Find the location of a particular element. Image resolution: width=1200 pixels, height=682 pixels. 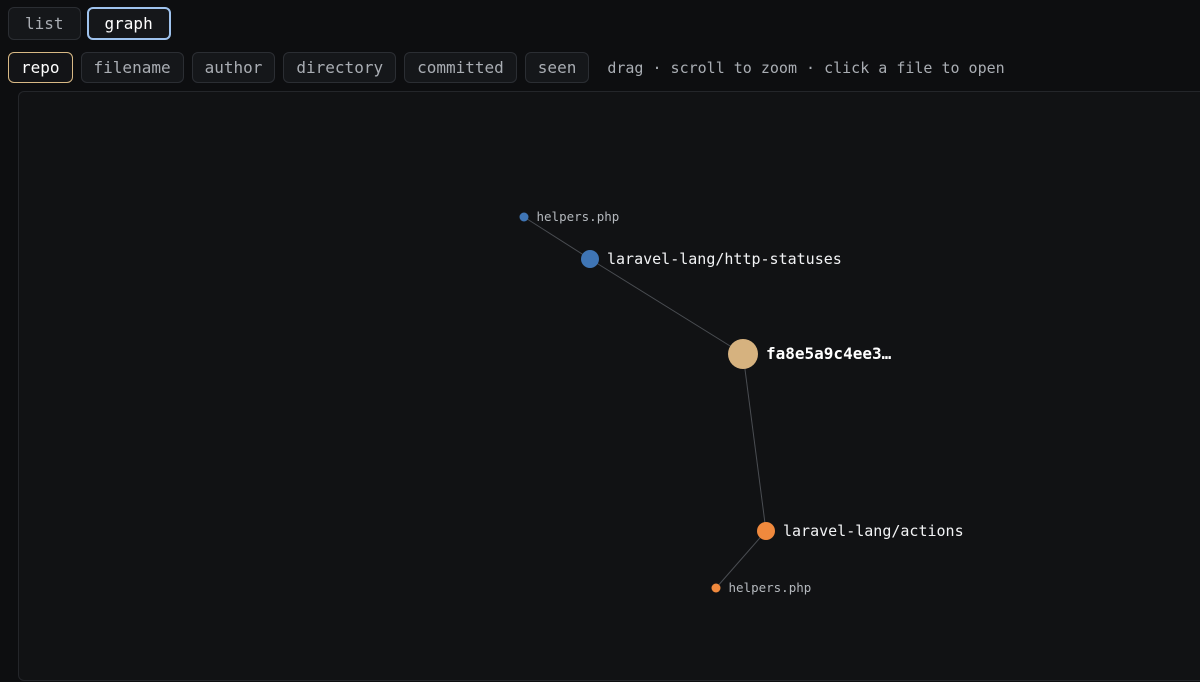

view-tabs: list graph is located at coordinates (89, 23).